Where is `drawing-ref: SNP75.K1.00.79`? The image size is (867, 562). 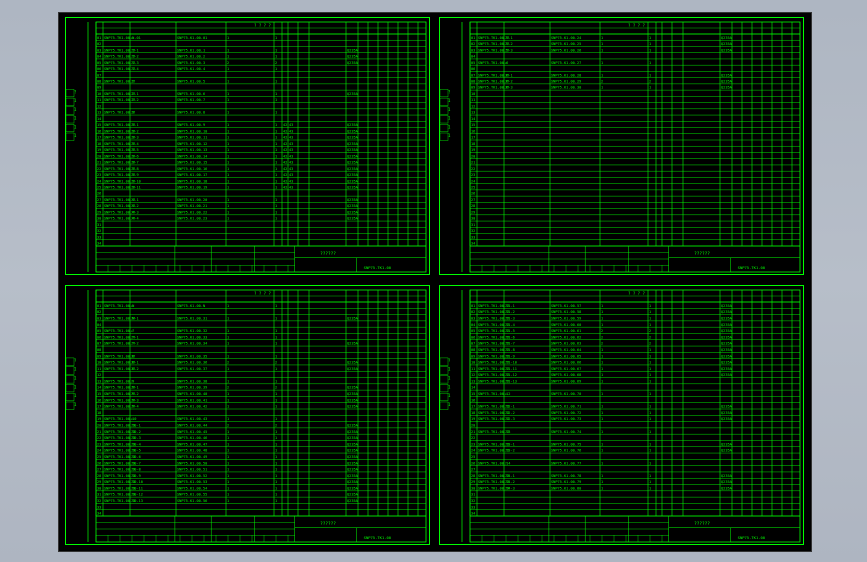
drawing-ref: SNP75.K1.00.79 is located at coordinates (566, 482).